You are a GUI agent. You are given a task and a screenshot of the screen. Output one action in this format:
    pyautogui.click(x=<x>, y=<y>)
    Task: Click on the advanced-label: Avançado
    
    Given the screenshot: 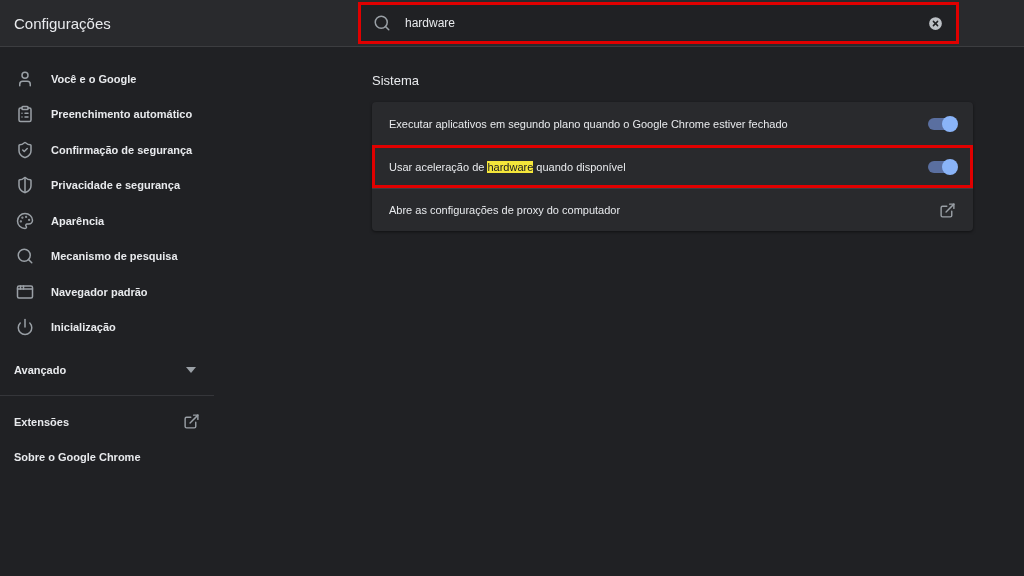 What is the action you would take?
    pyautogui.click(x=40, y=370)
    